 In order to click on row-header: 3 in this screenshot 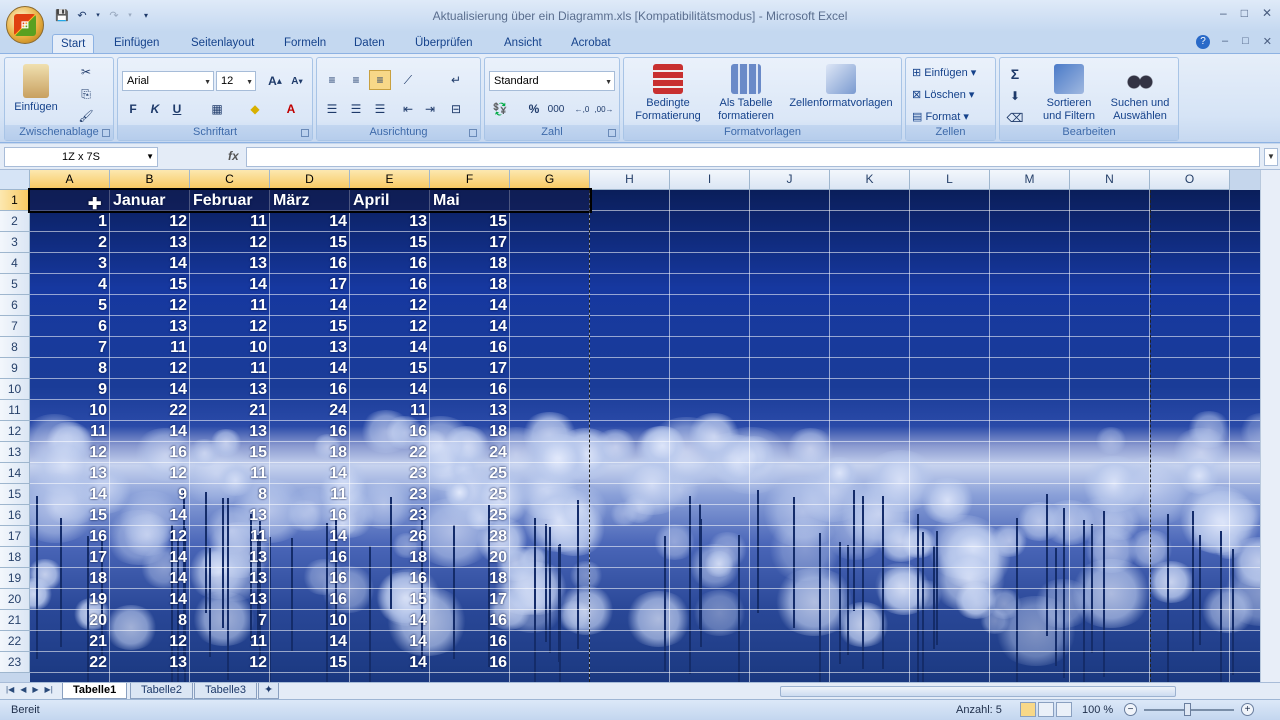, I will do `click(15, 242)`.